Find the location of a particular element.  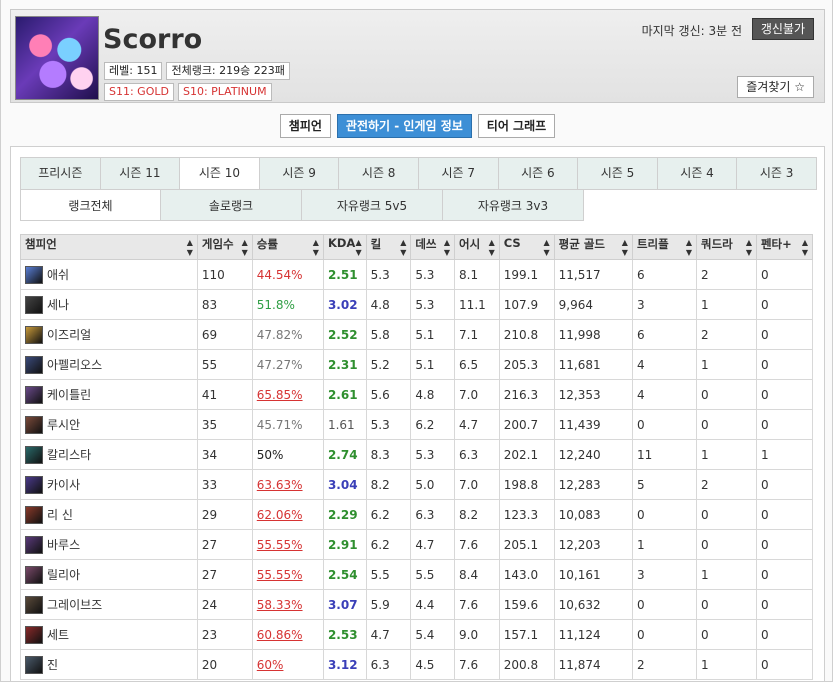

deaths-cell: 6.3 is located at coordinates (433, 514).